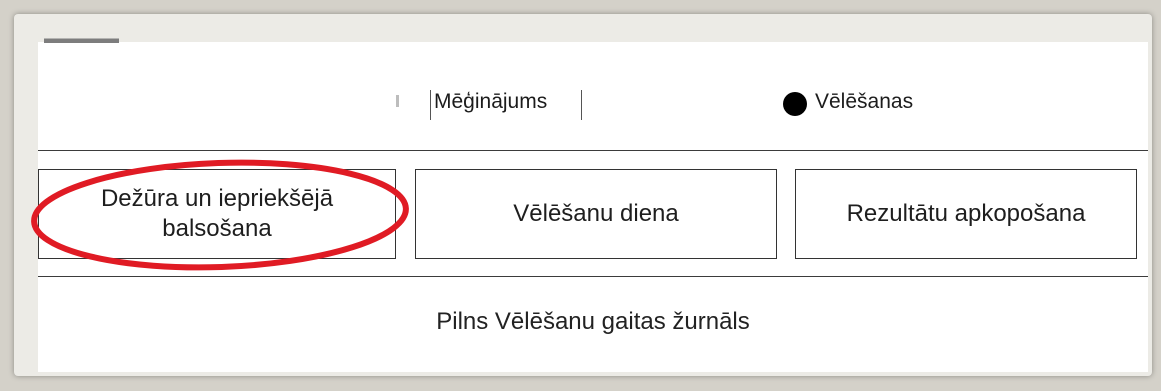 Image resolution: width=1161 pixels, height=391 pixels. Describe the element at coordinates (593, 322) in the screenshot. I see `full-election-log-button: Pilns Vēlēšanu gaitas žurnāls` at that location.